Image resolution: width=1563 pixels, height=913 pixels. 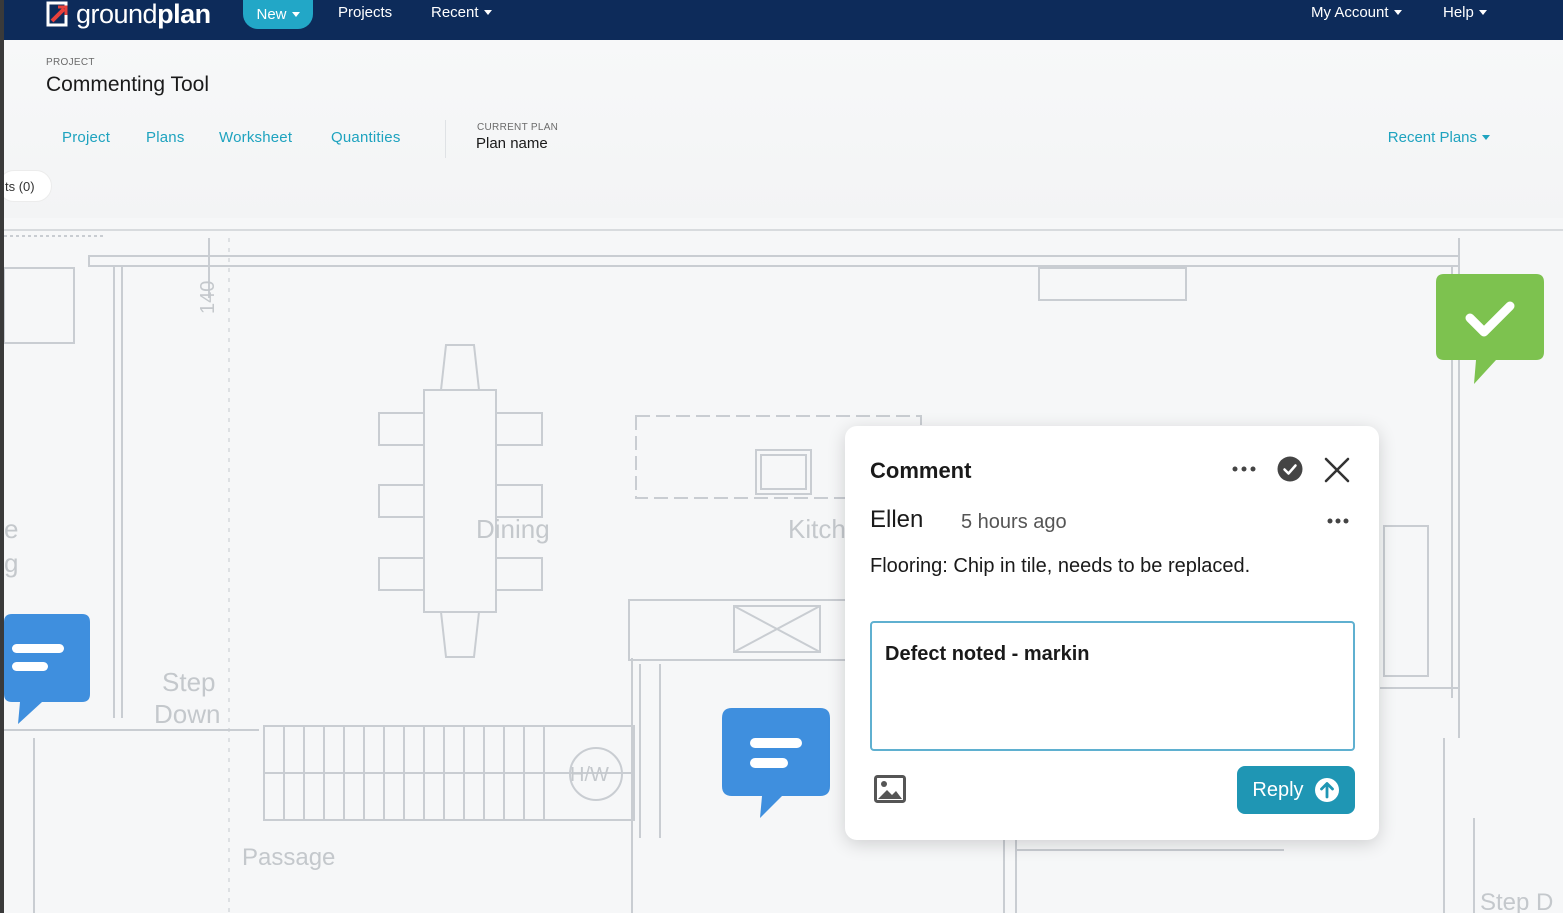 I want to click on comment-timestamp: 5 hours ago, so click(x=1014, y=522).